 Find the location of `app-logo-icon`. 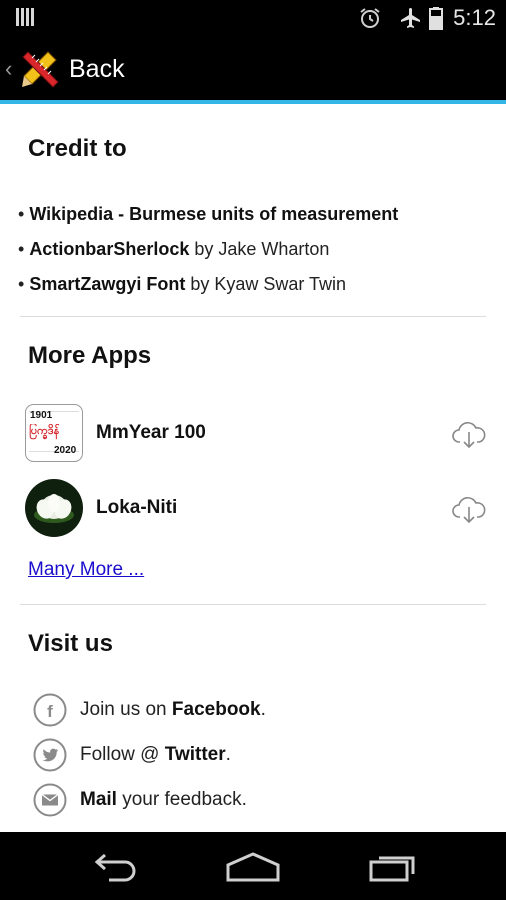

app-logo-icon is located at coordinates (40, 69).